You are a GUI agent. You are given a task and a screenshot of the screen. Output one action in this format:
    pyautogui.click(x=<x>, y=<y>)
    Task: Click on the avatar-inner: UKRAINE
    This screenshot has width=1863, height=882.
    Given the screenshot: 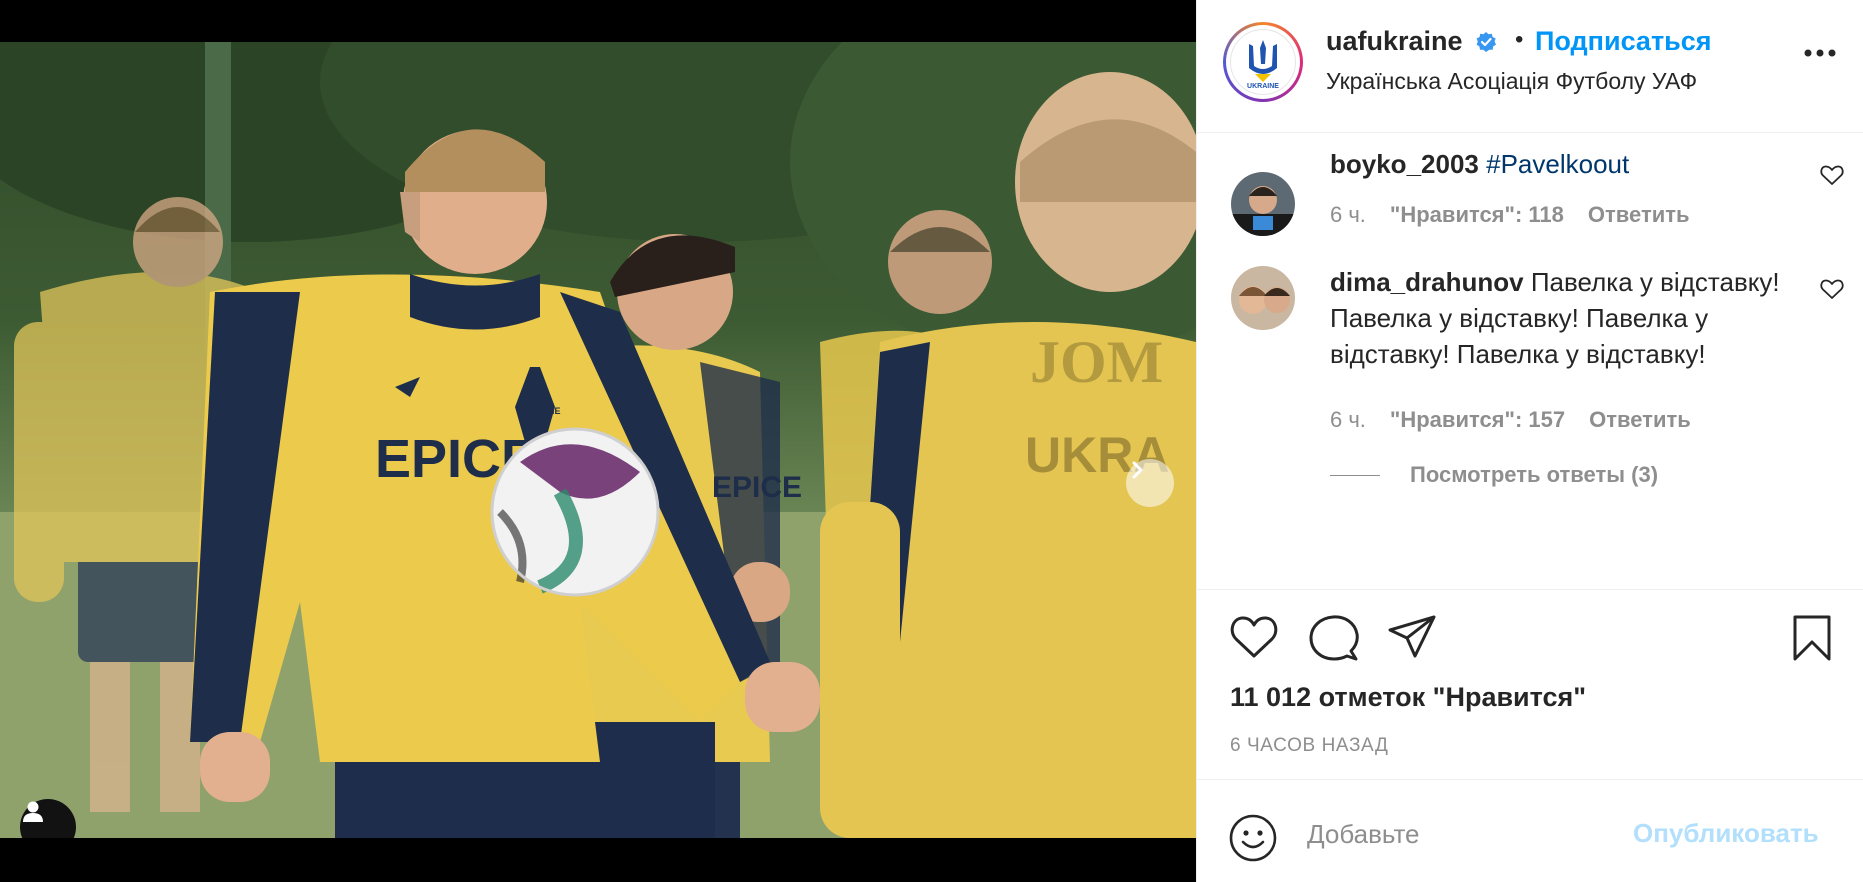 What is the action you would take?
    pyautogui.click(x=1263, y=62)
    